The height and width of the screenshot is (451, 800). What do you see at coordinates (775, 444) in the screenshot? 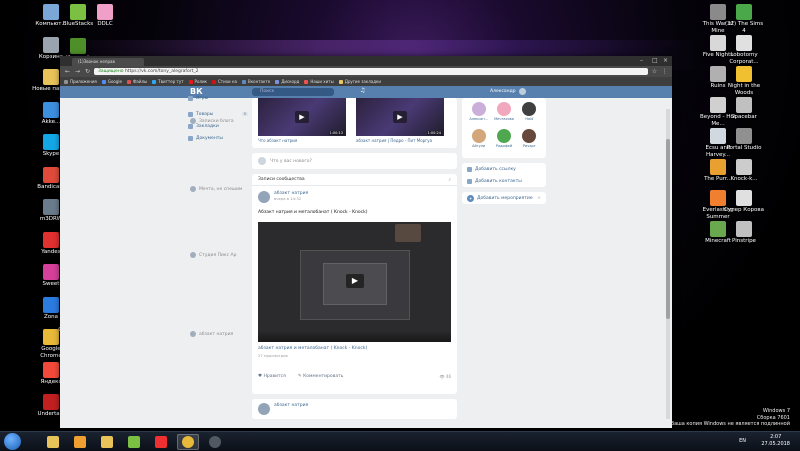
I see `clock-date: 27.05.2018` at bounding box center [775, 444].